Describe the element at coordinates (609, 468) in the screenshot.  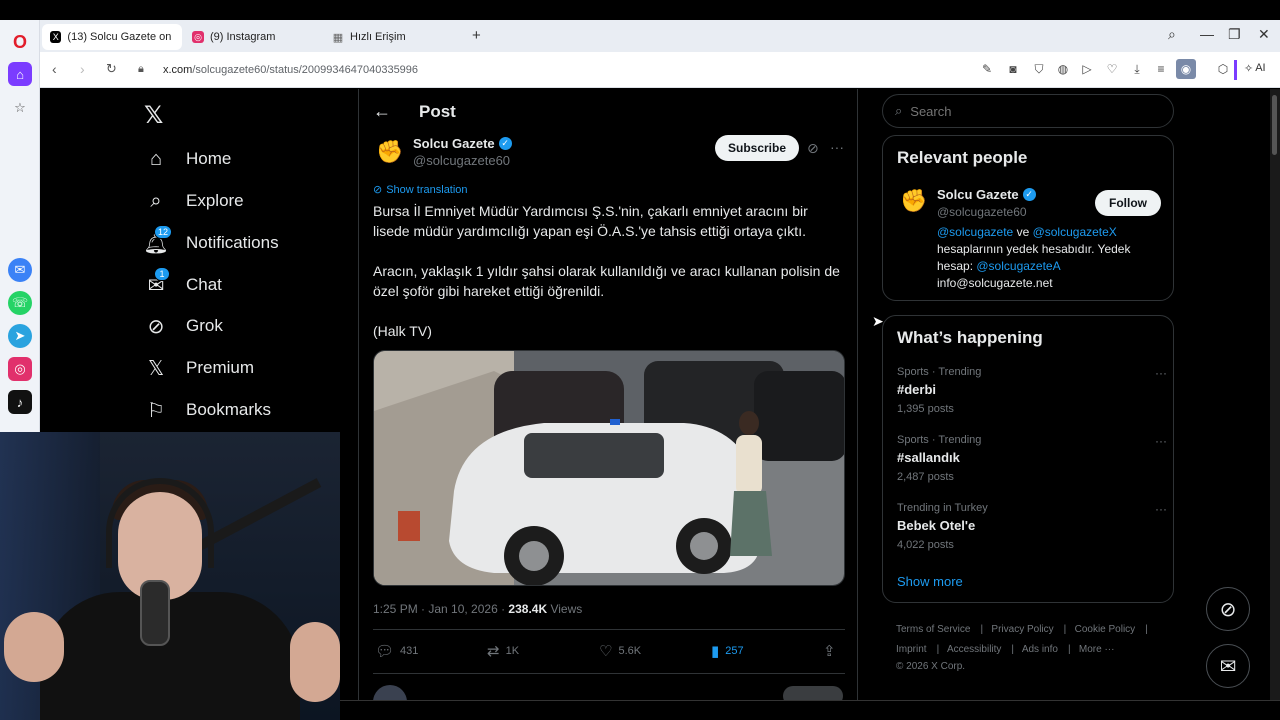
I see `tweet-image` at that location.